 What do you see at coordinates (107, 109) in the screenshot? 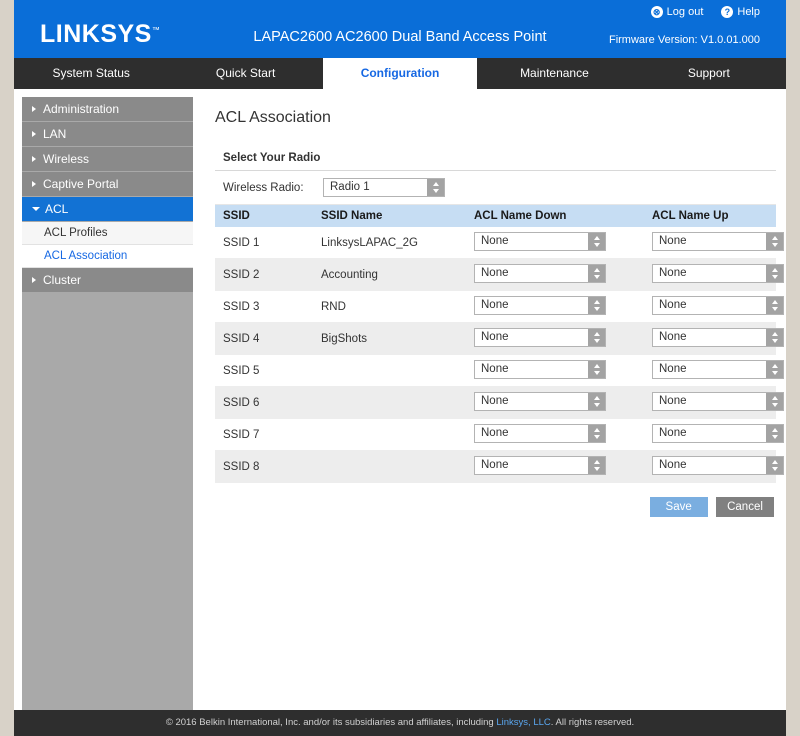
I see `sidebar-item-administration: Administration` at bounding box center [107, 109].